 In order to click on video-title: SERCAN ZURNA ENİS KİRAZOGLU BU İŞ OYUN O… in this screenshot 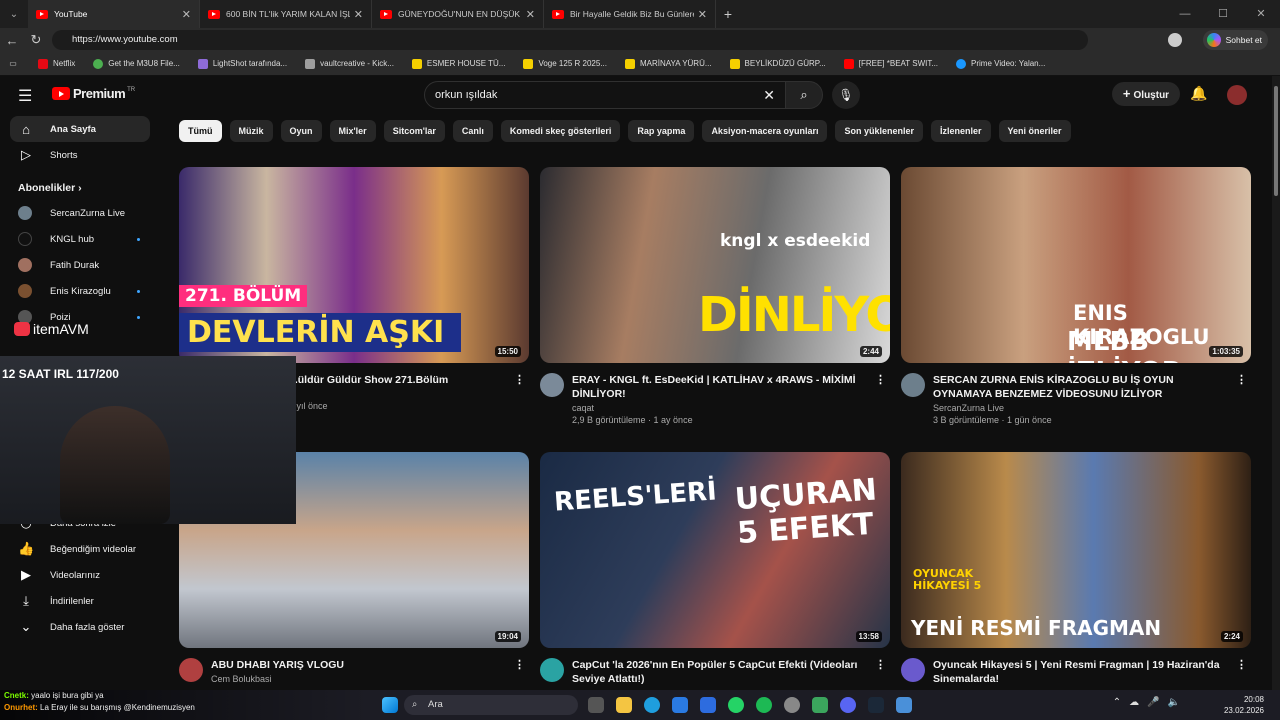, I will do `click(1083, 387)`.